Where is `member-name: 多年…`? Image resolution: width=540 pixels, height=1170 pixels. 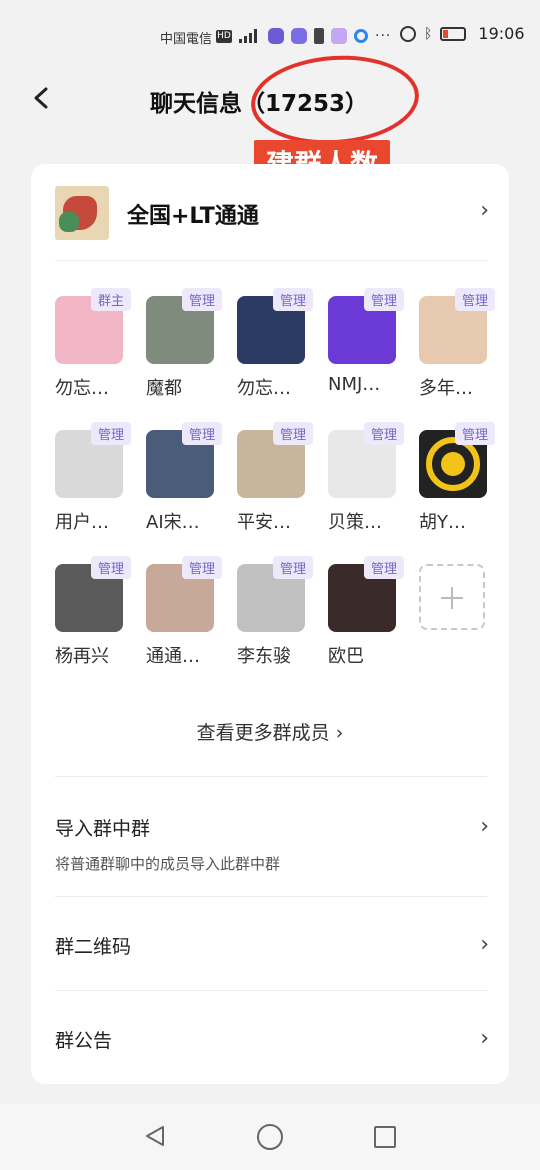 member-name: 多年… is located at coordinates (446, 388).